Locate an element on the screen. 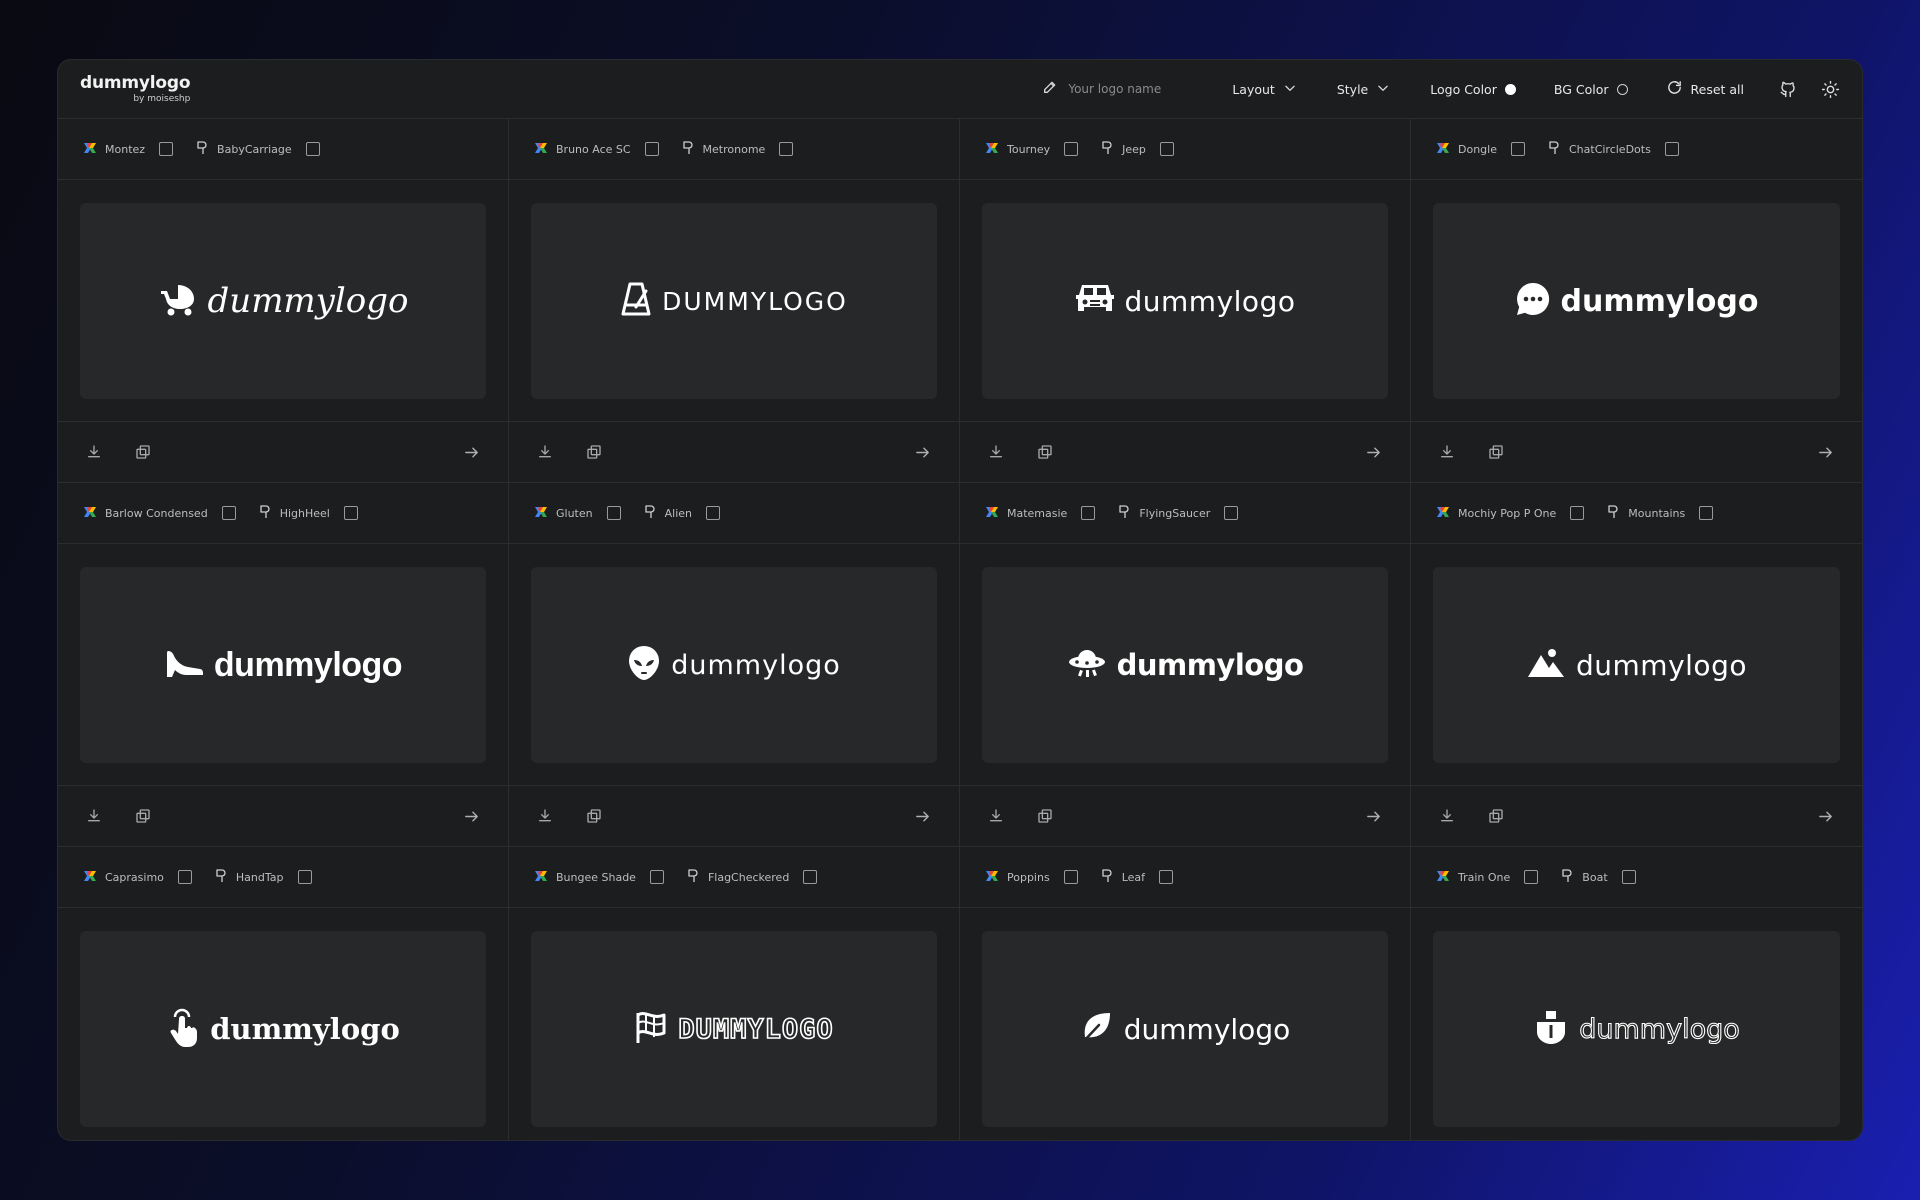 The height and width of the screenshot is (1200, 1920). icon-option: Alien is located at coordinates (681, 513).